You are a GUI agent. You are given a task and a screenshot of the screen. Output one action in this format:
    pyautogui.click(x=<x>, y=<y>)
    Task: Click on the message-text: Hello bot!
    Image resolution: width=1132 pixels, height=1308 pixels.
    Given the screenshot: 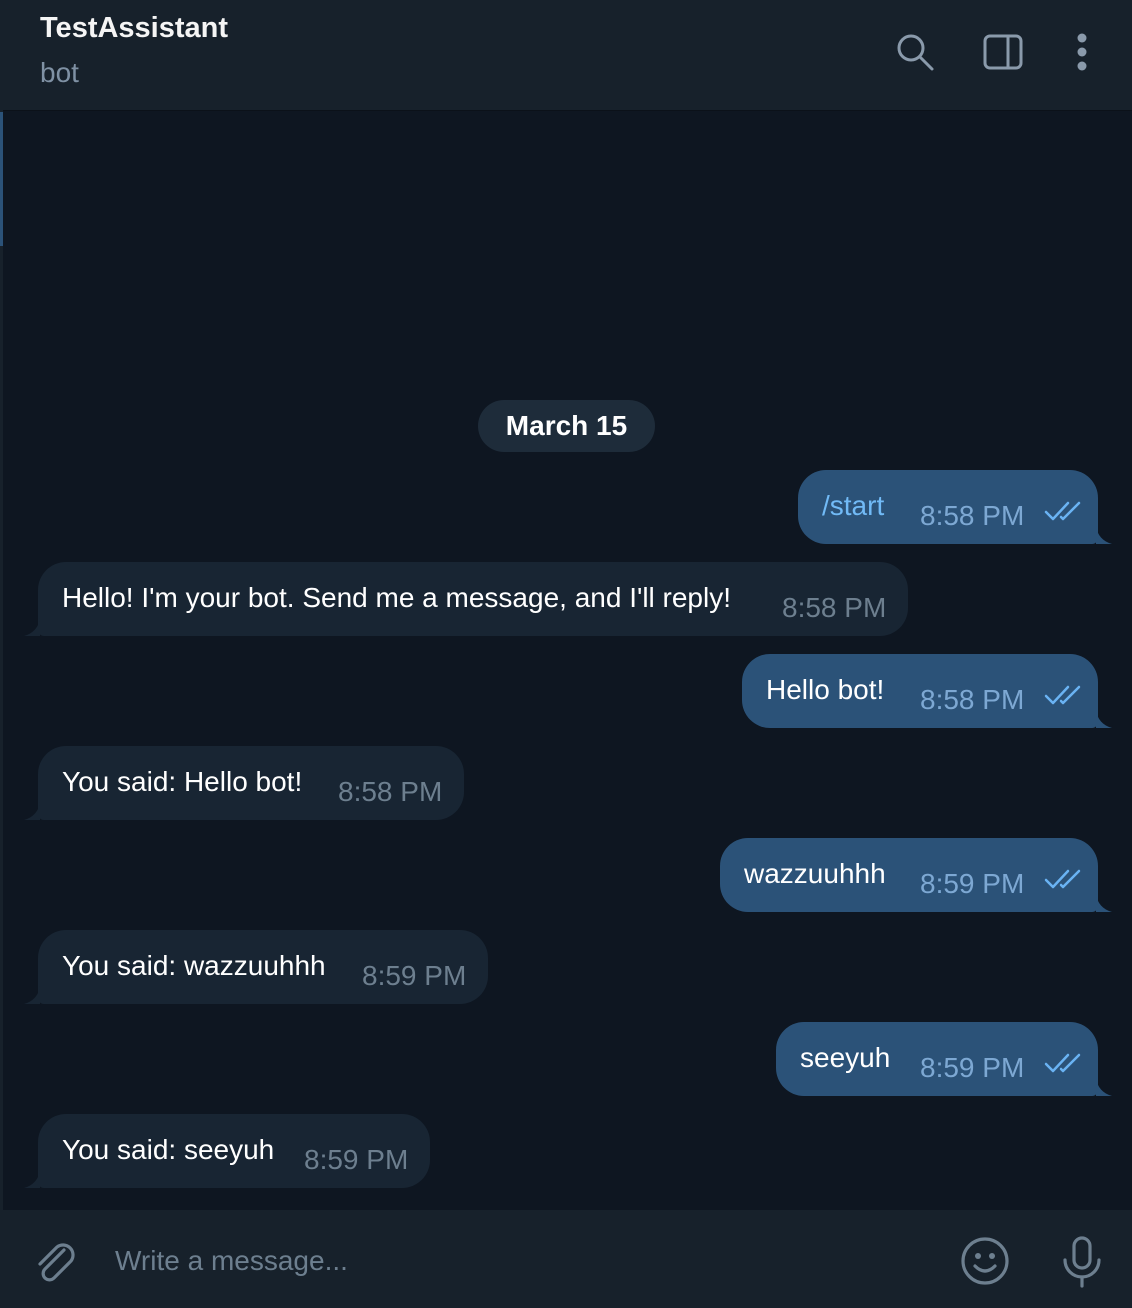 What is the action you would take?
    pyautogui.click(x=825, y=690)
    